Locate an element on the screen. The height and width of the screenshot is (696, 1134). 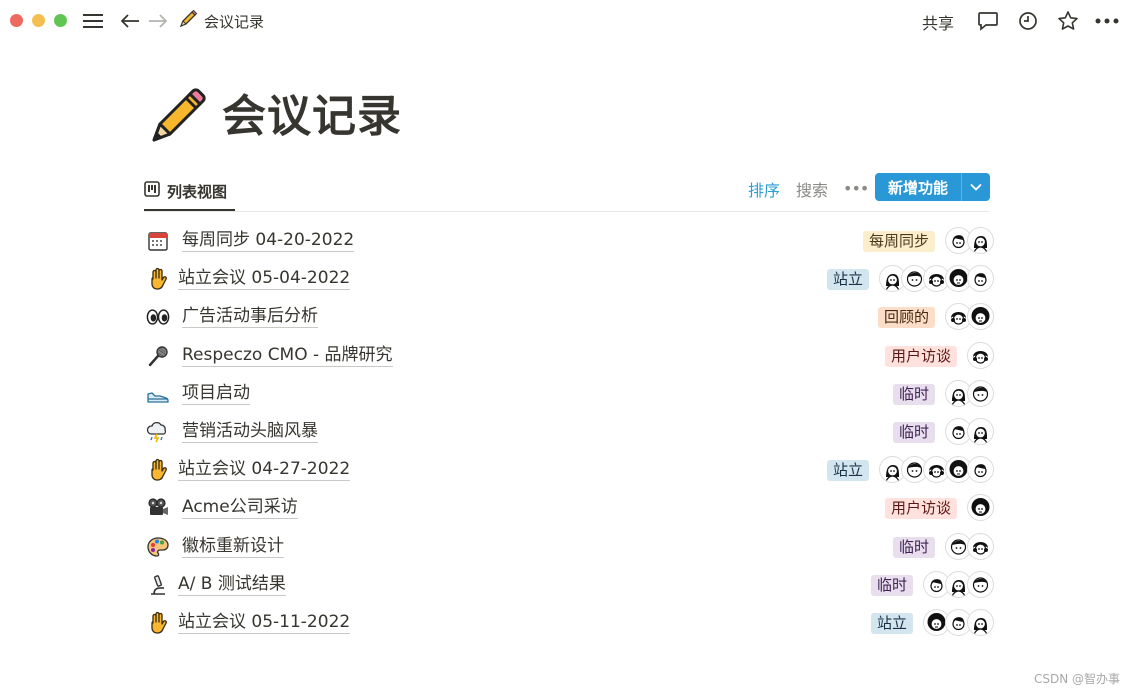
list-item-title: A/ B 测试结果 is located at coordinates (232, 584).